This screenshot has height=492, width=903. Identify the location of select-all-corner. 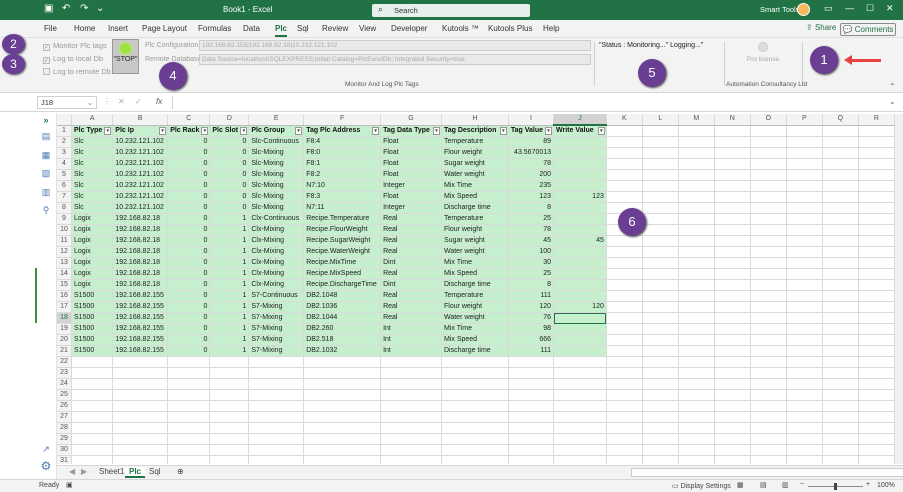
(64, 120).